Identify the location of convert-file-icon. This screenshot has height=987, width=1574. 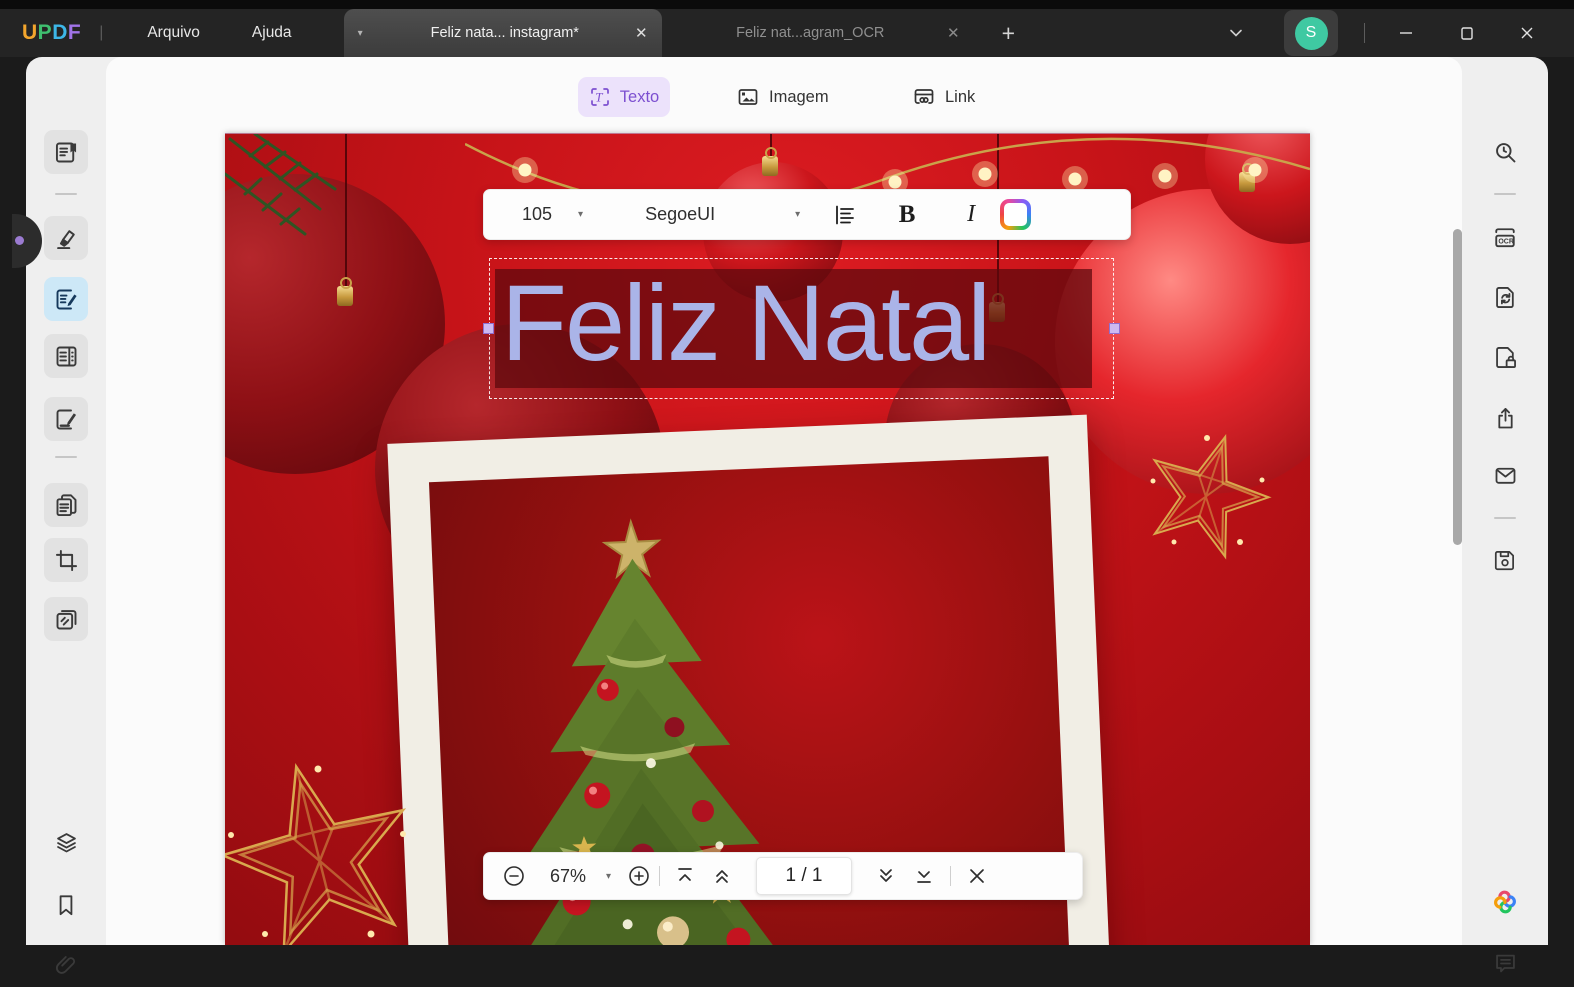
(1504, 297).